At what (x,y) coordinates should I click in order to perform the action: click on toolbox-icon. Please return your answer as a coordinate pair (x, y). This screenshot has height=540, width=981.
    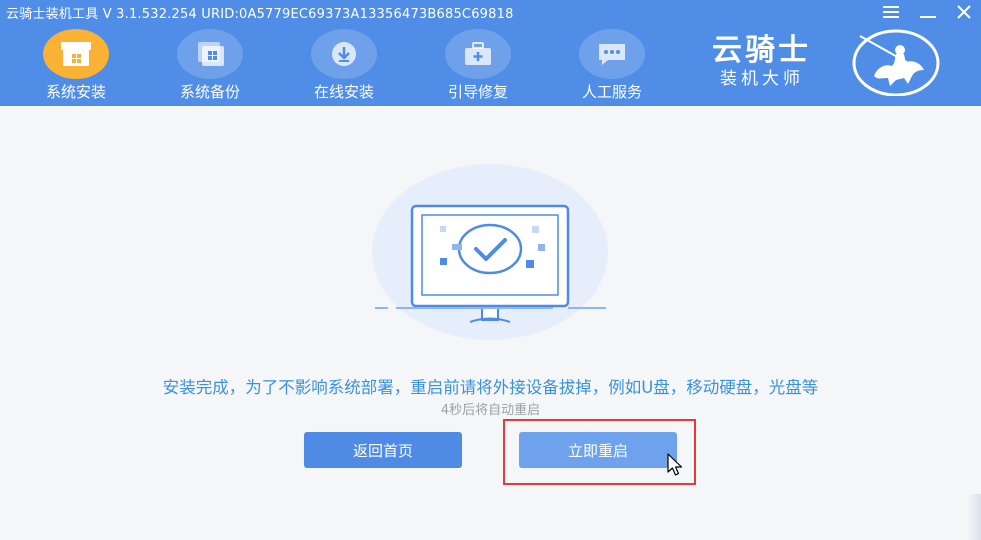
    Looking at the image, I should click on (478, 54).